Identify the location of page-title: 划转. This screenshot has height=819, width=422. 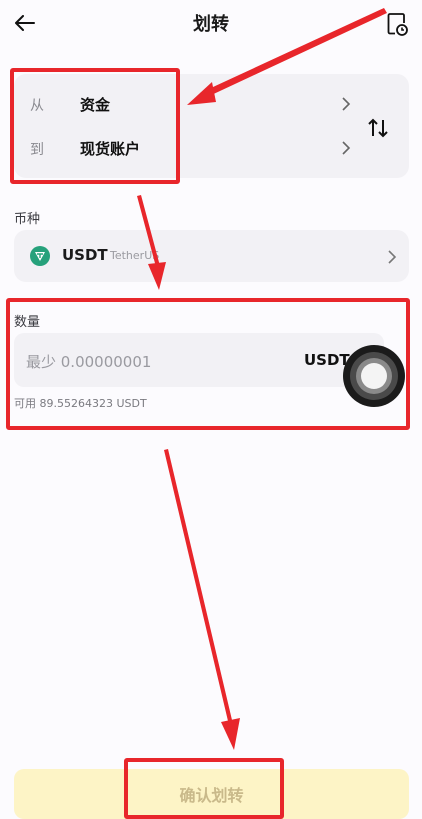
(211, 24).